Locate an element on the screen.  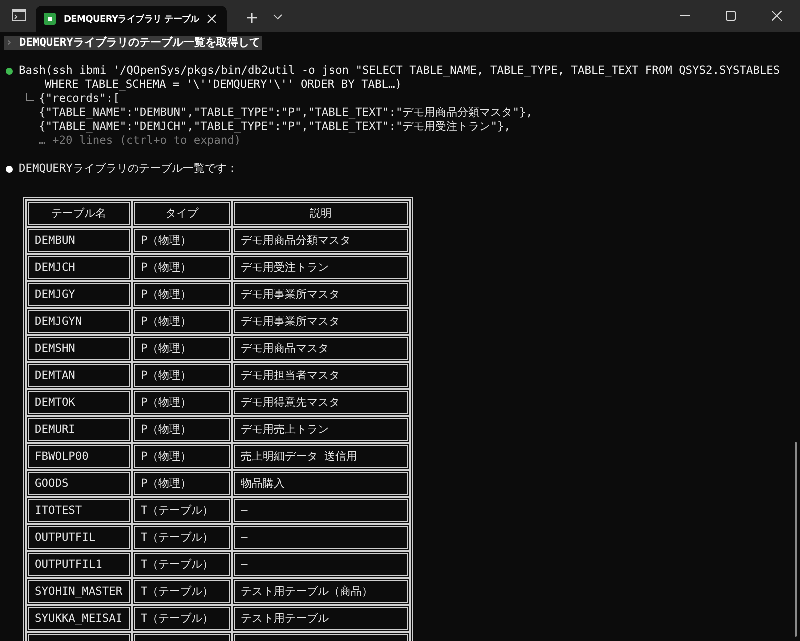
table-cell: SYOHIN_MASTER is located at coordinates (79, 591).